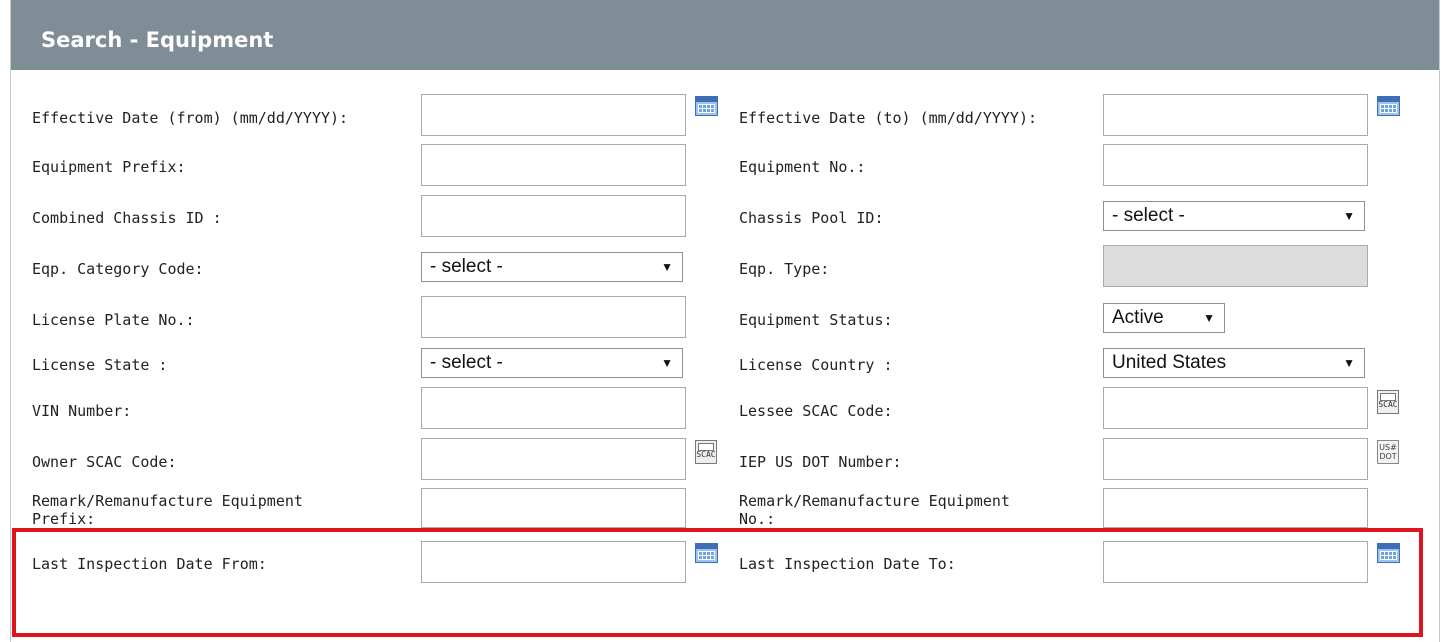 The height and width of the screenshot is (642, 1445). I want to click on license-state-label: License State :, so click(100, 365).